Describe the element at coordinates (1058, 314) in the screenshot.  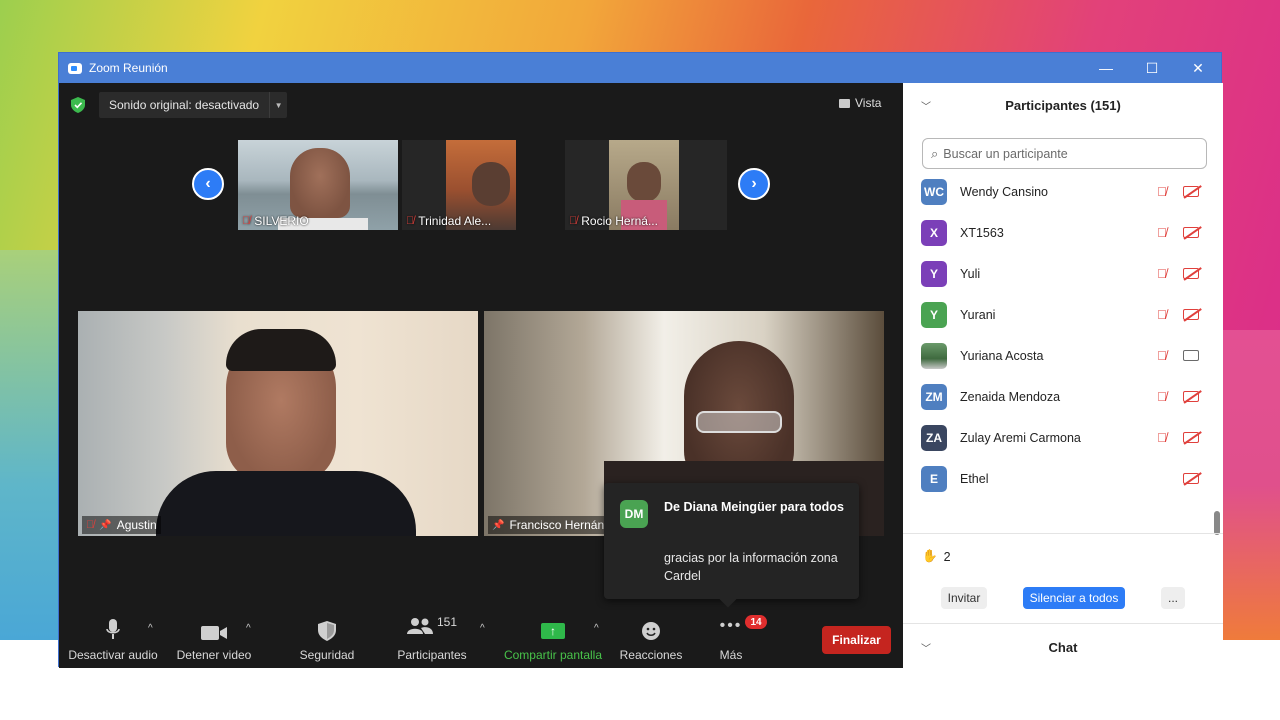
I see `participant-row: Y Yurani 🎙̸` at that location.